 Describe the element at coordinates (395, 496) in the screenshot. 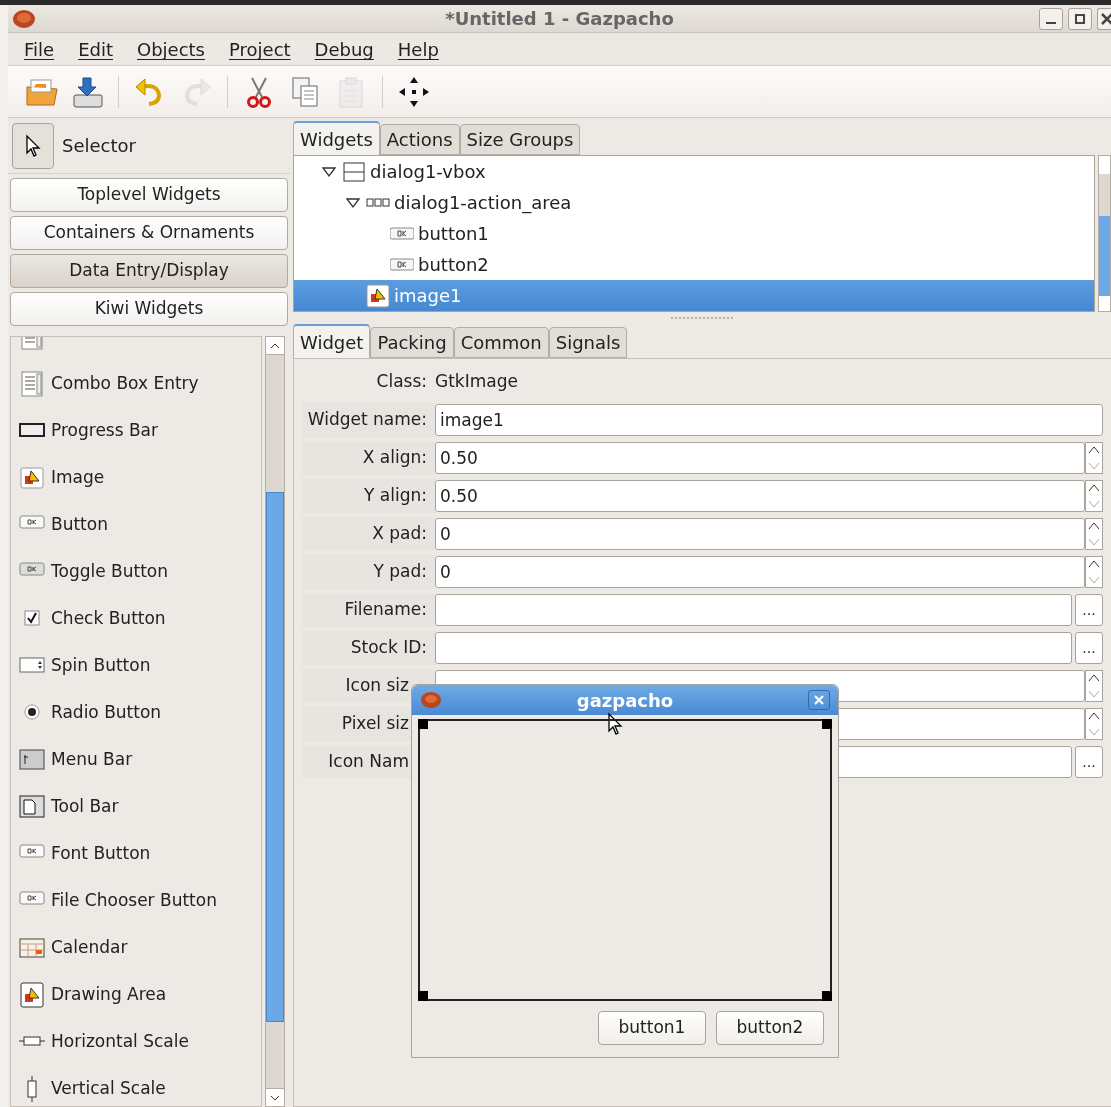

I see `property-label: Y align:` at that location.